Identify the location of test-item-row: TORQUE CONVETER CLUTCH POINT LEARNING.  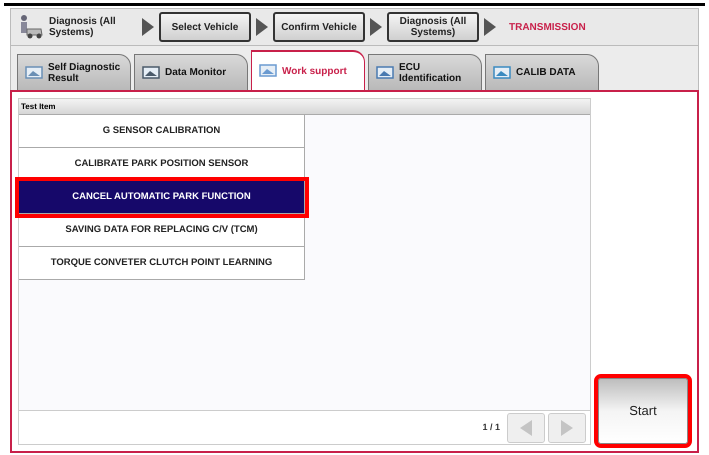
(162, 263).